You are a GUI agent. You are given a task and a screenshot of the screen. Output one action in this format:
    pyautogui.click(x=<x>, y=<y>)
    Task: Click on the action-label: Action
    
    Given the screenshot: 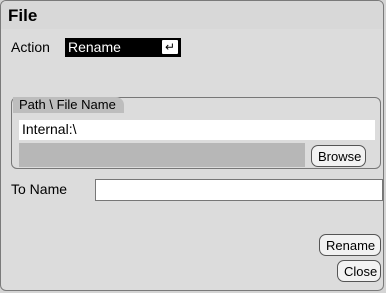 What is the action you would take?
    pyautogui.click(x=30, y=47)
    